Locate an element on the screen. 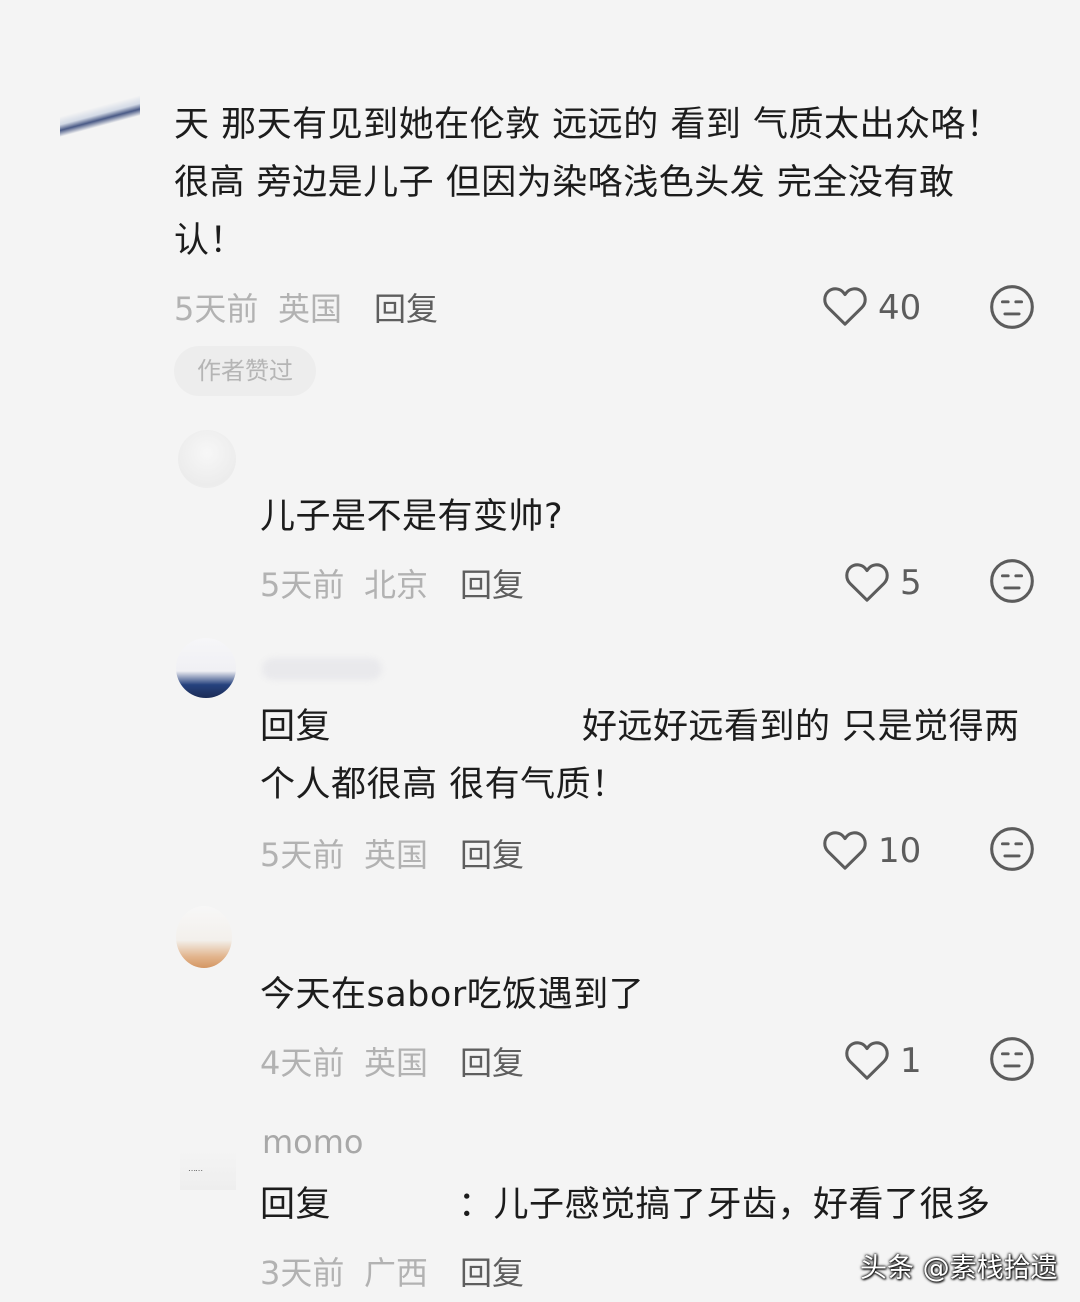  reply-line: 个人都很高 很有气质！ is located at coordinates (443, 785).